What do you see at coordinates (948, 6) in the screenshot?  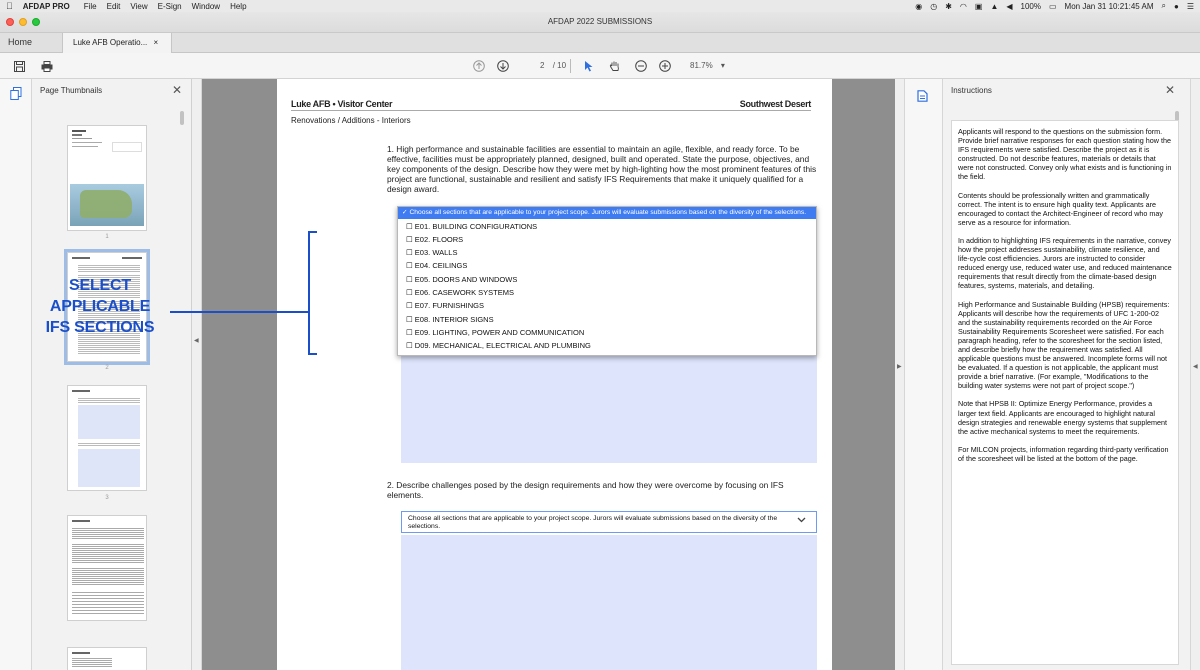 I see `bluetooth-icon: ✱` at bounding box center [948, 6].